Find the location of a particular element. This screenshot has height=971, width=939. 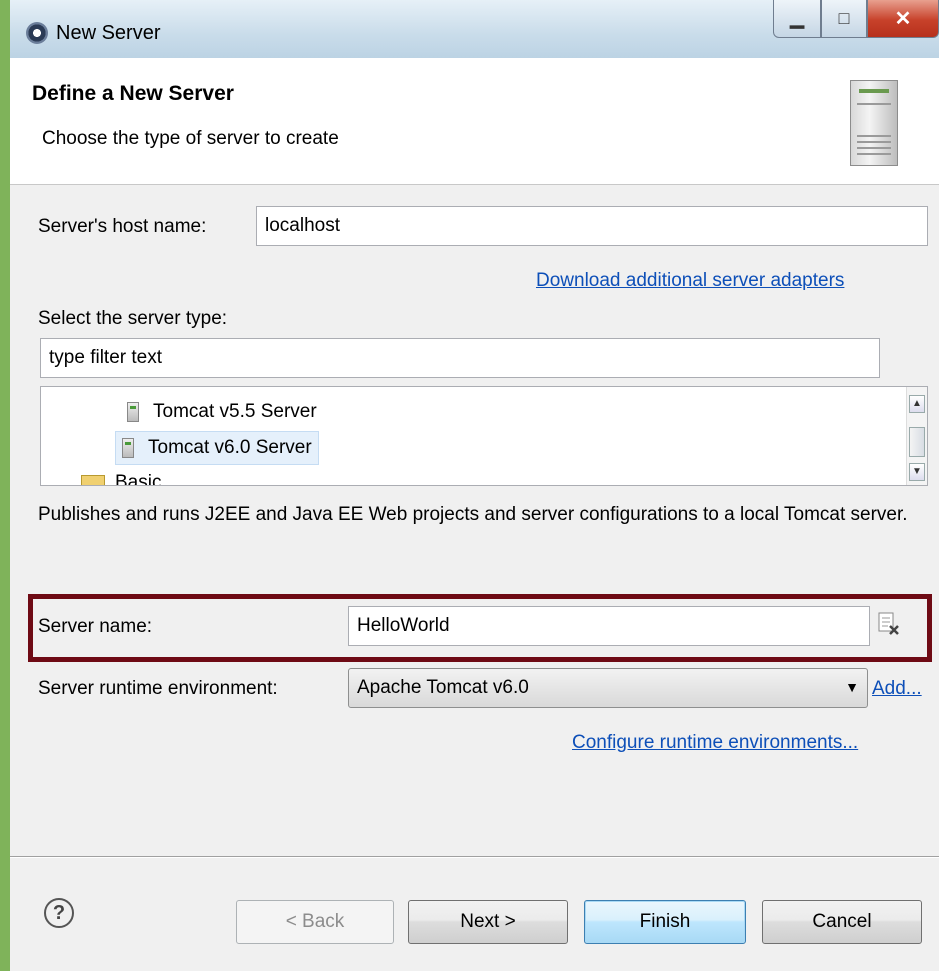

cancel-button: Cancel is located at coordinates (842, 922).